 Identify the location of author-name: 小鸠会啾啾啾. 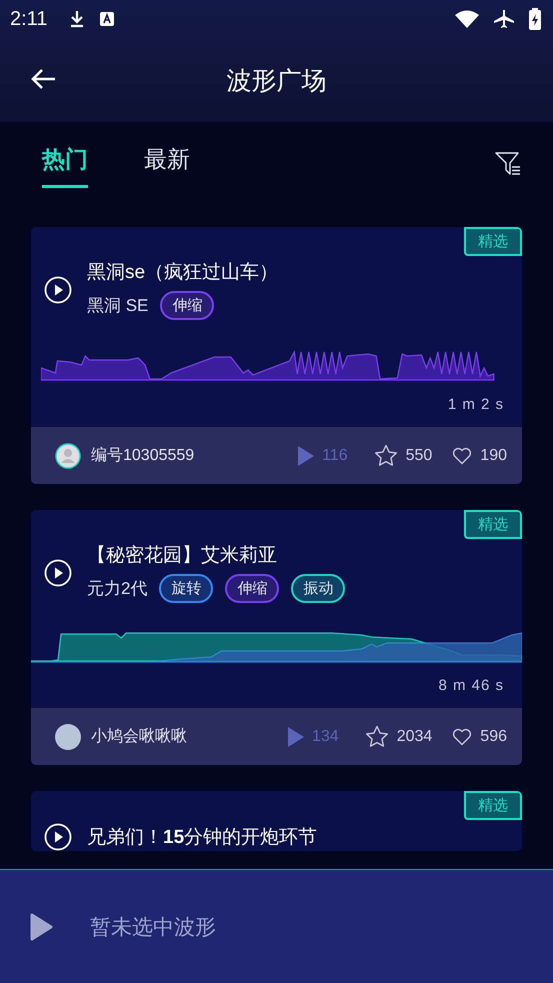
(139, 736).